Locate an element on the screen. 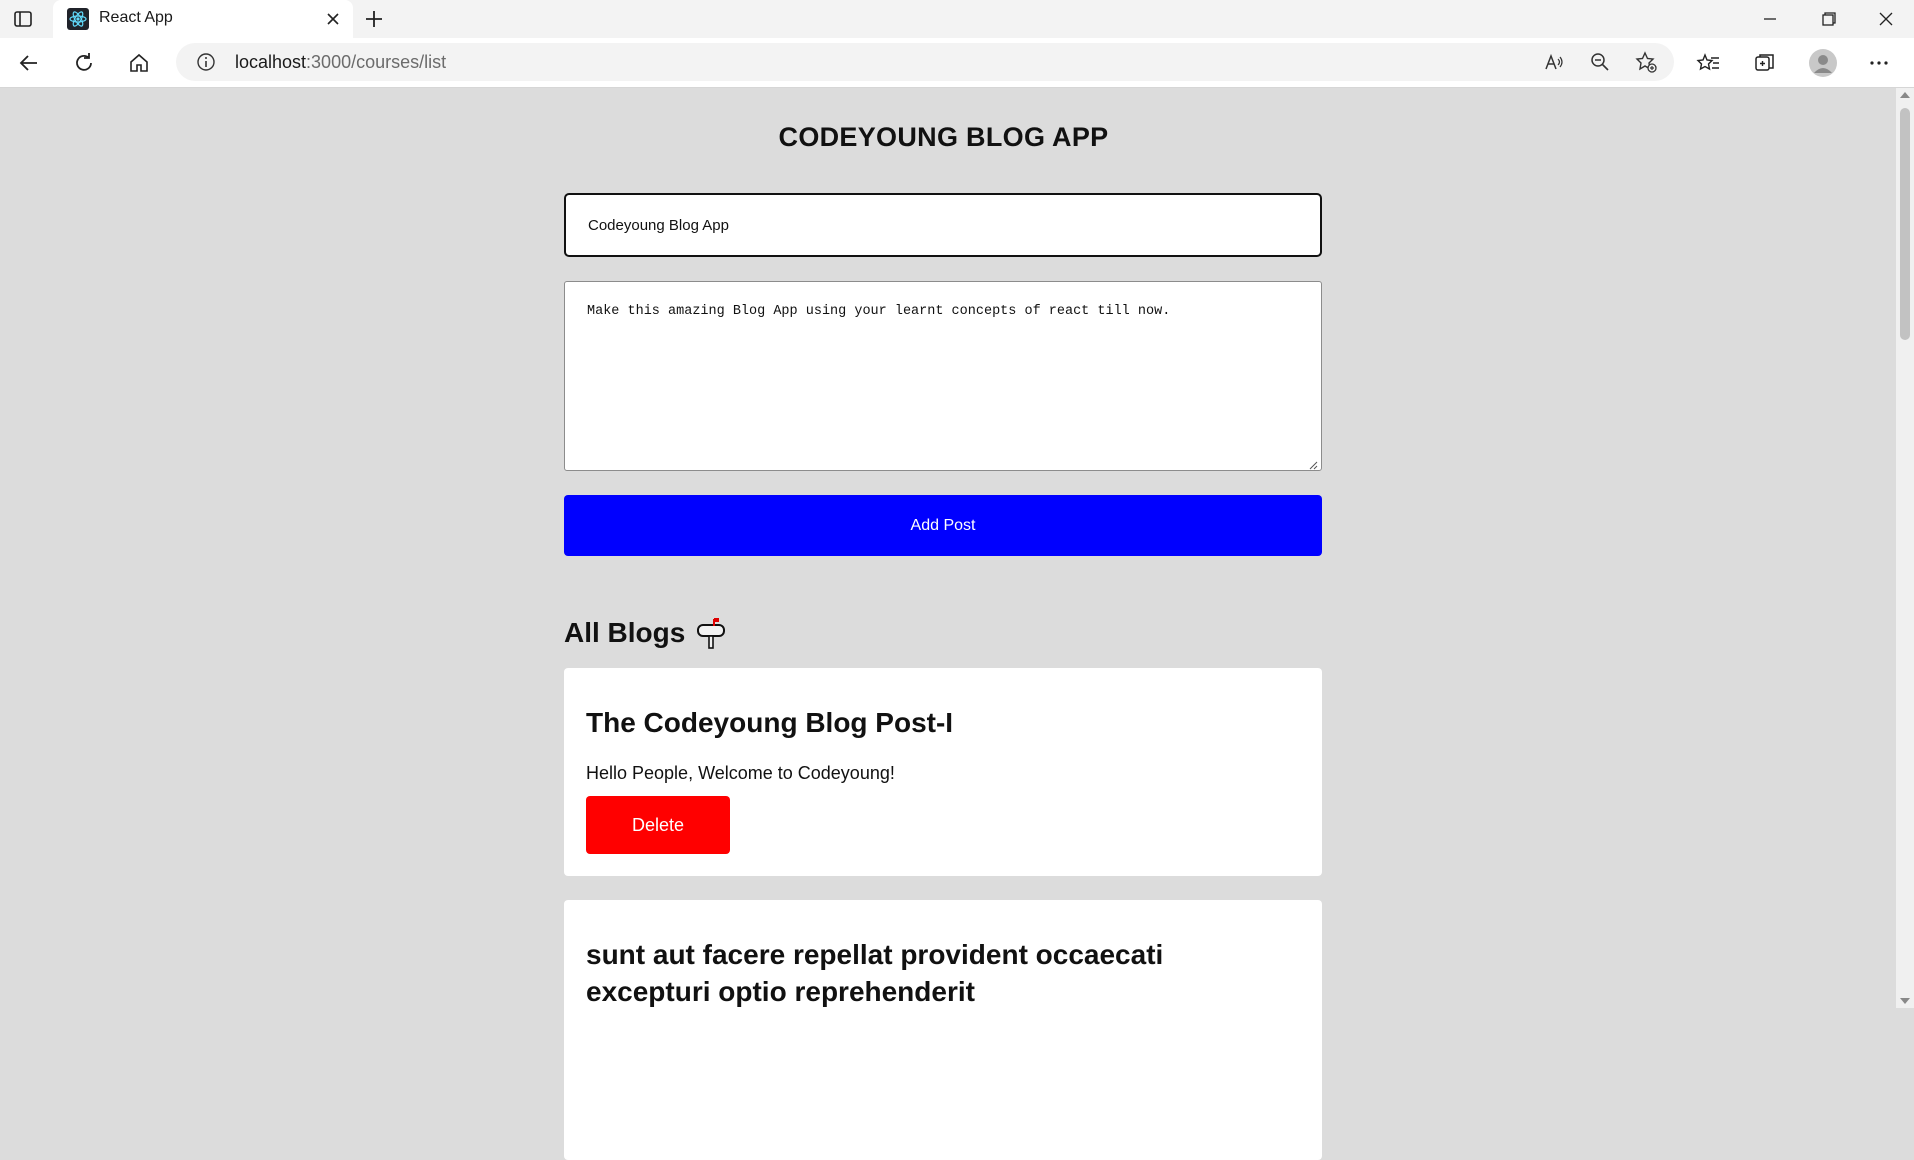 Image resolution: width=1914 pixels, height=1160 pixels. more-icon is located at coordinates (1879, 63).